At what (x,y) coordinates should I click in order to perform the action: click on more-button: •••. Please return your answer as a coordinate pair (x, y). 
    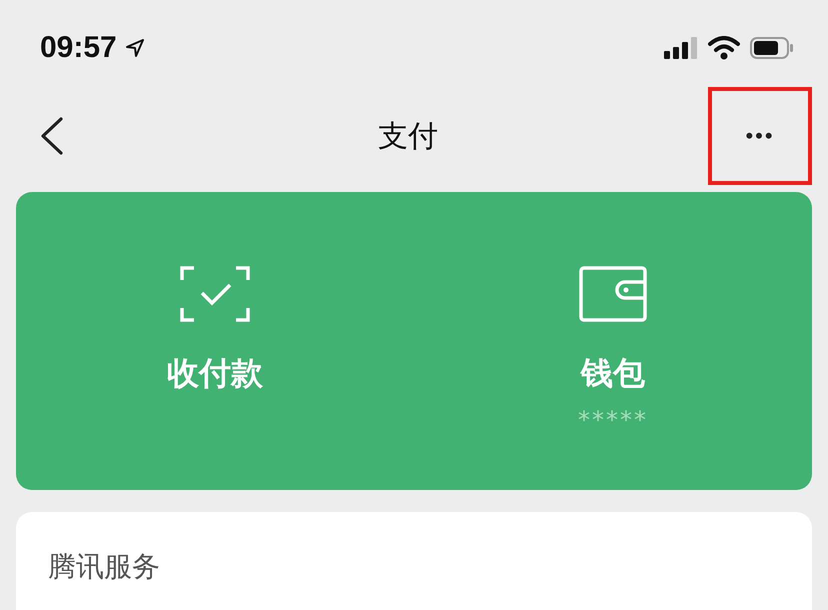
    Looking at the image, I should click on (760, 136).